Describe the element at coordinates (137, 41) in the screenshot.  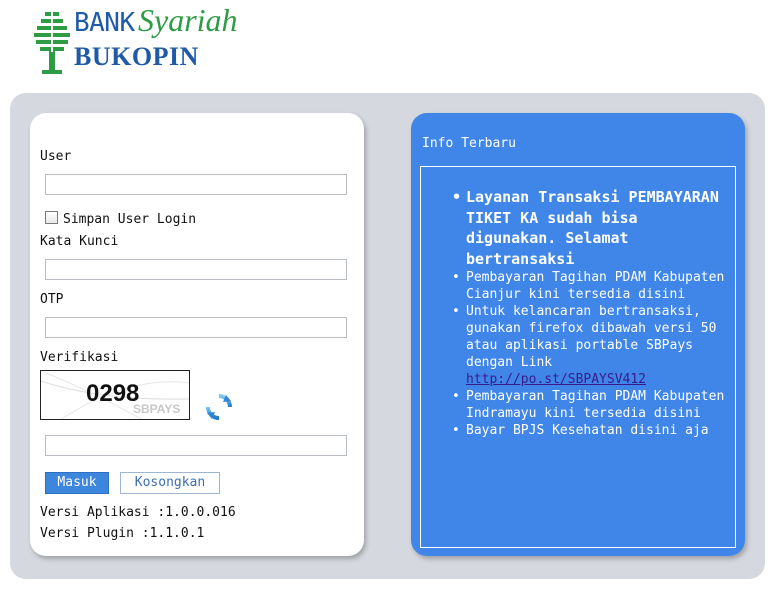
I see `bank-logo: BANK Syariah BUKOPIN` at that location.